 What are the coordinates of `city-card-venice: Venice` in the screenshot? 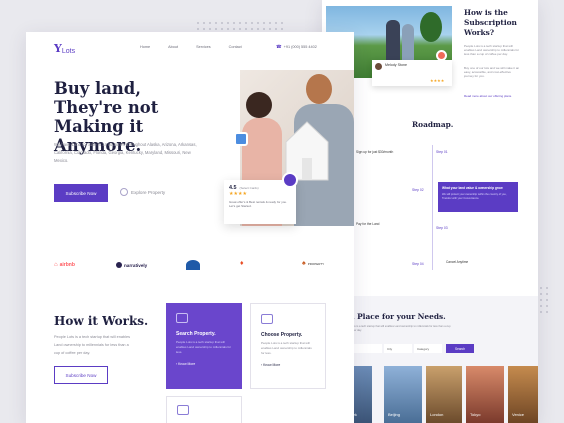 It's located at (523, 394).